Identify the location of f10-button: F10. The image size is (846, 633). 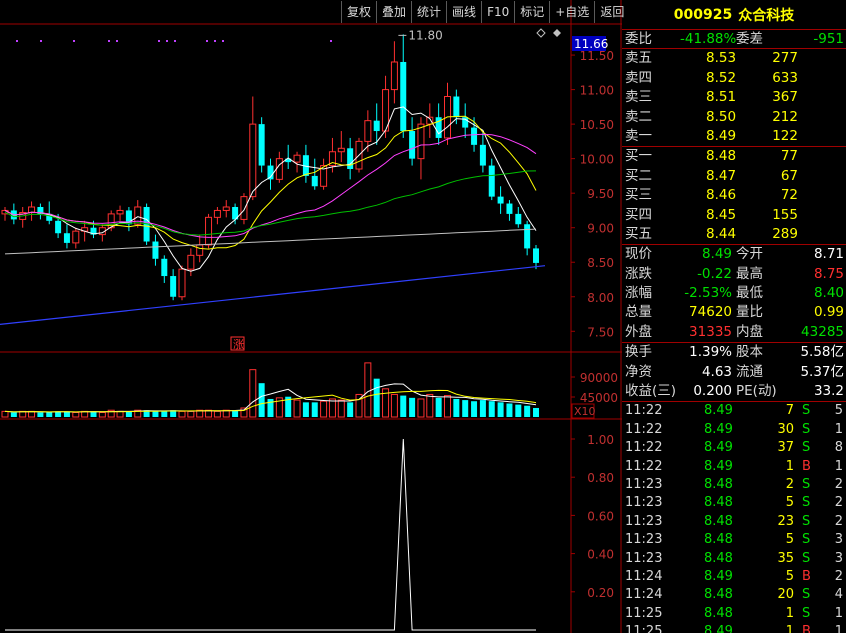
(497, 12).